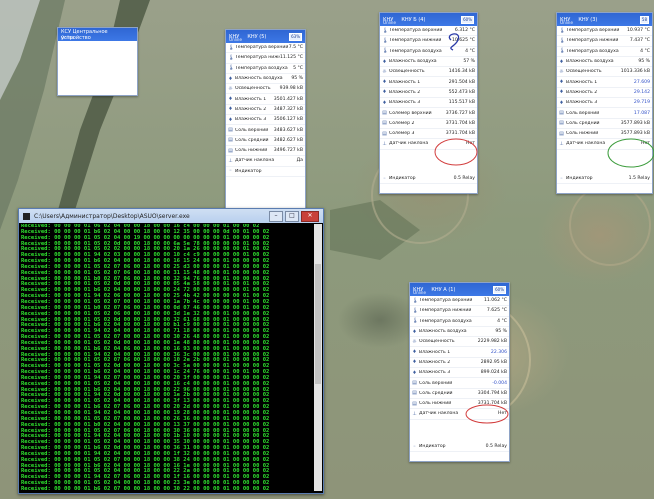 The image size is (654, 499). I want to click on kcu-window: КСУ Центральное устройство Online, so click(97, 61).